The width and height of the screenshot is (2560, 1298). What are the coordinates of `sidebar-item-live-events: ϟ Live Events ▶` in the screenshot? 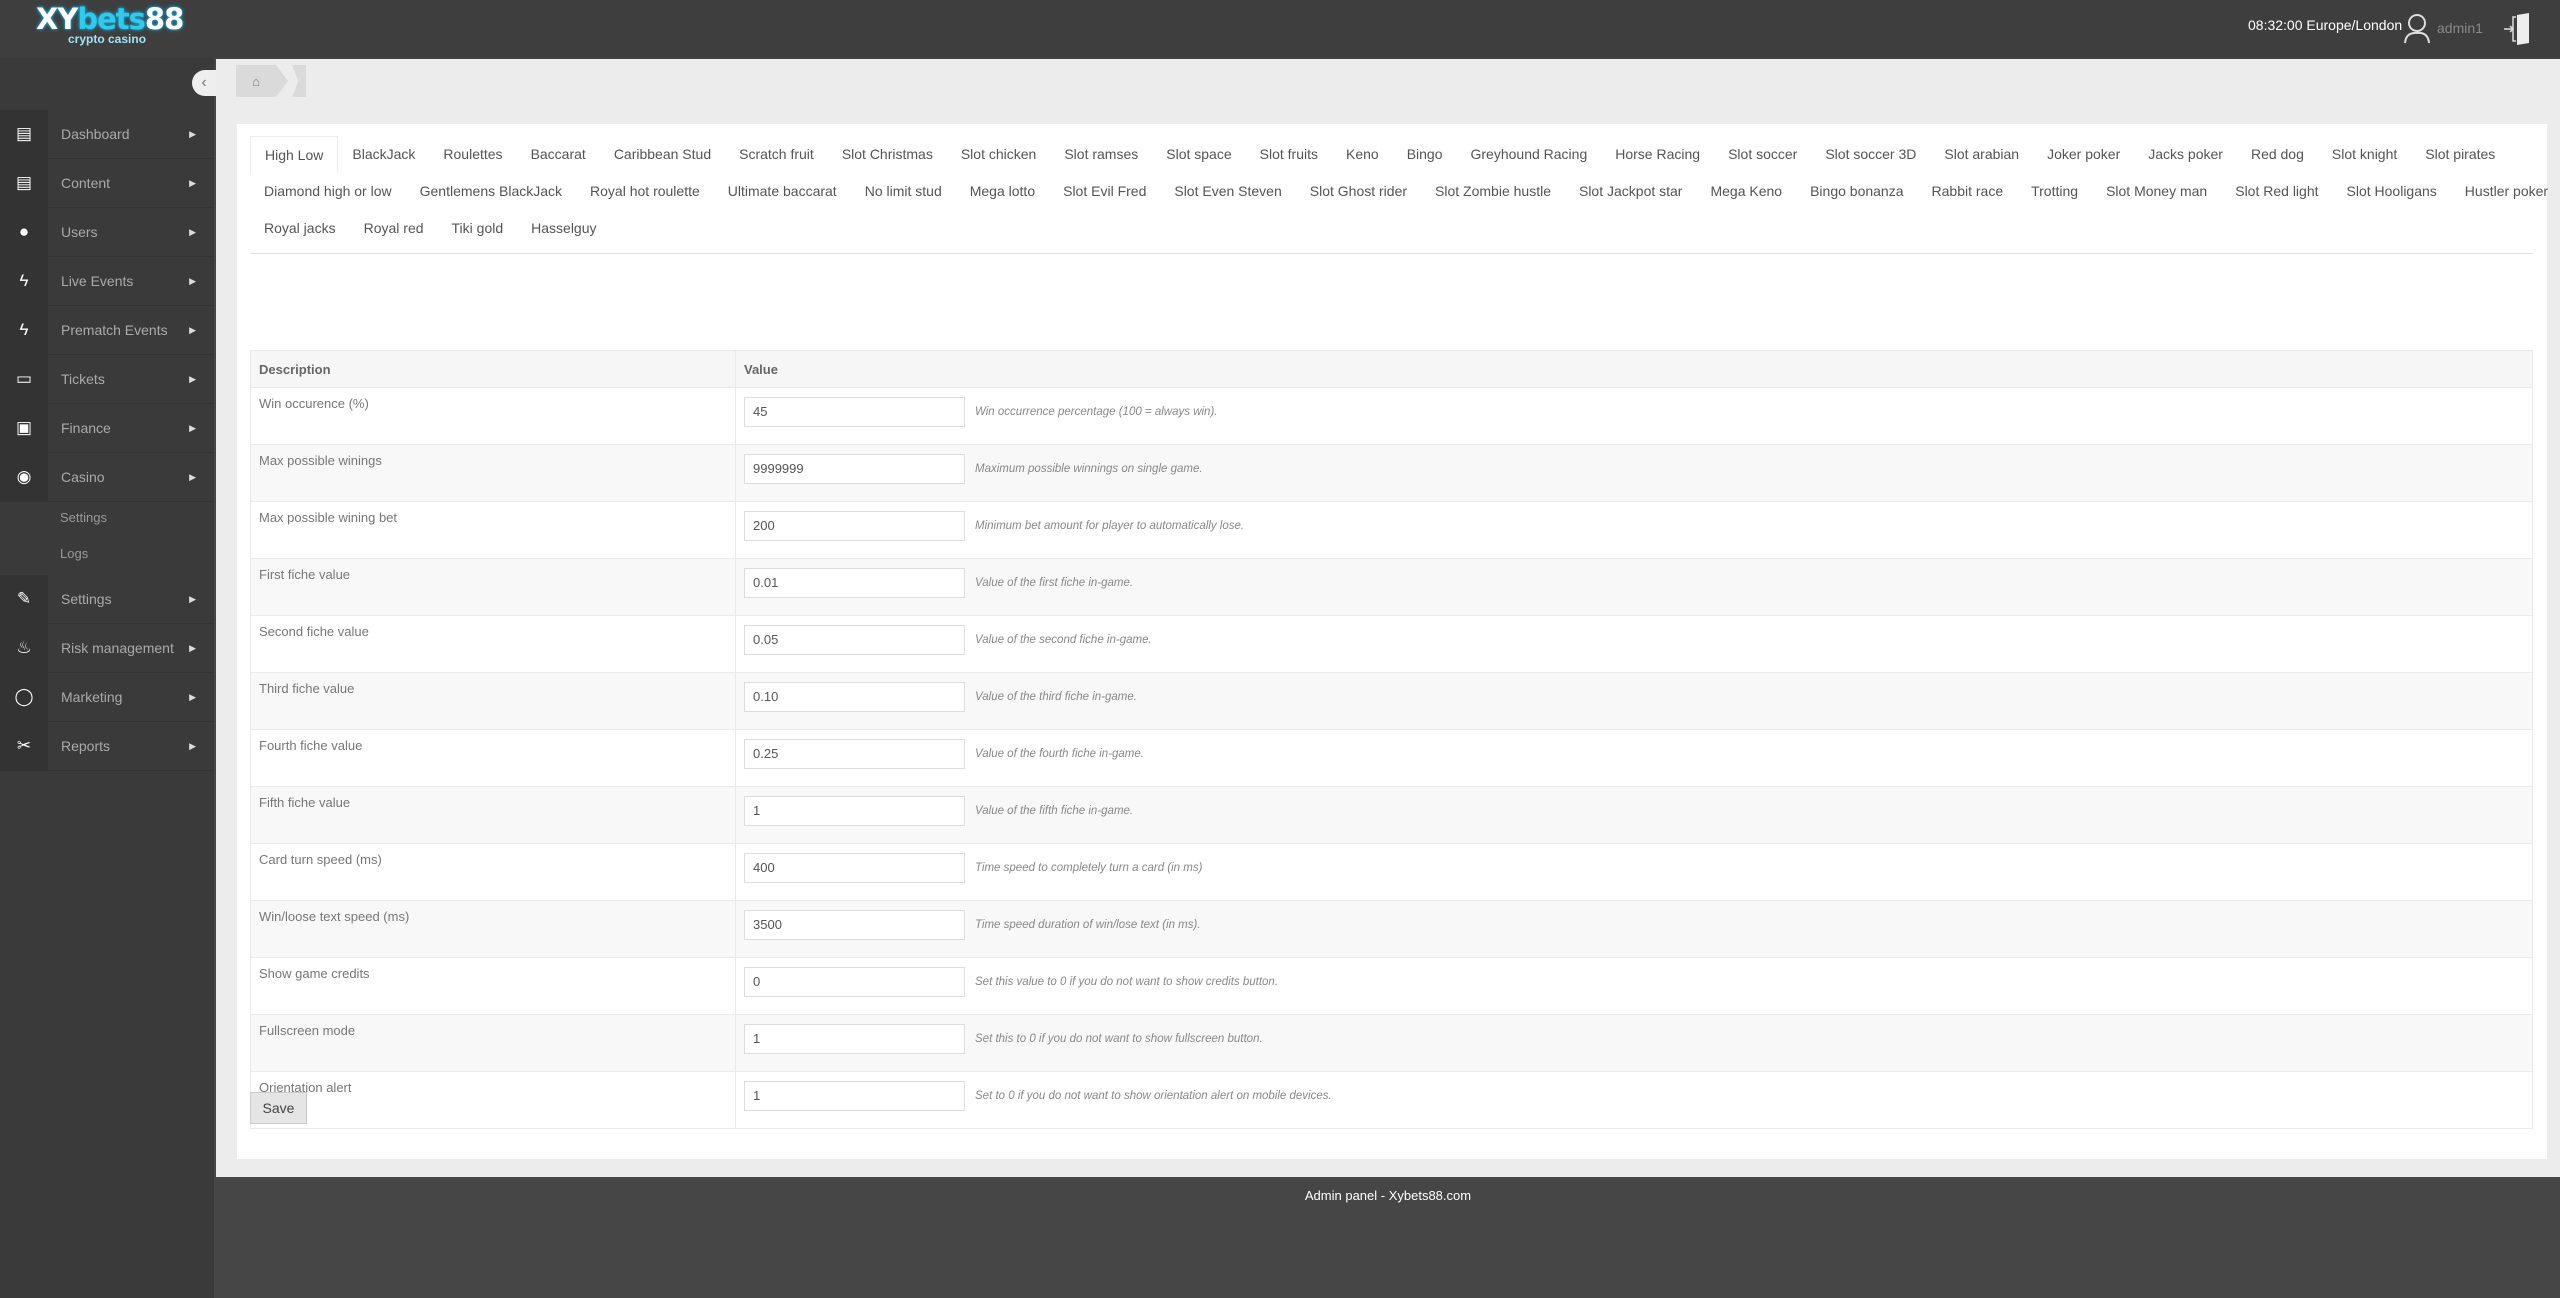 It's located at (107, 281).